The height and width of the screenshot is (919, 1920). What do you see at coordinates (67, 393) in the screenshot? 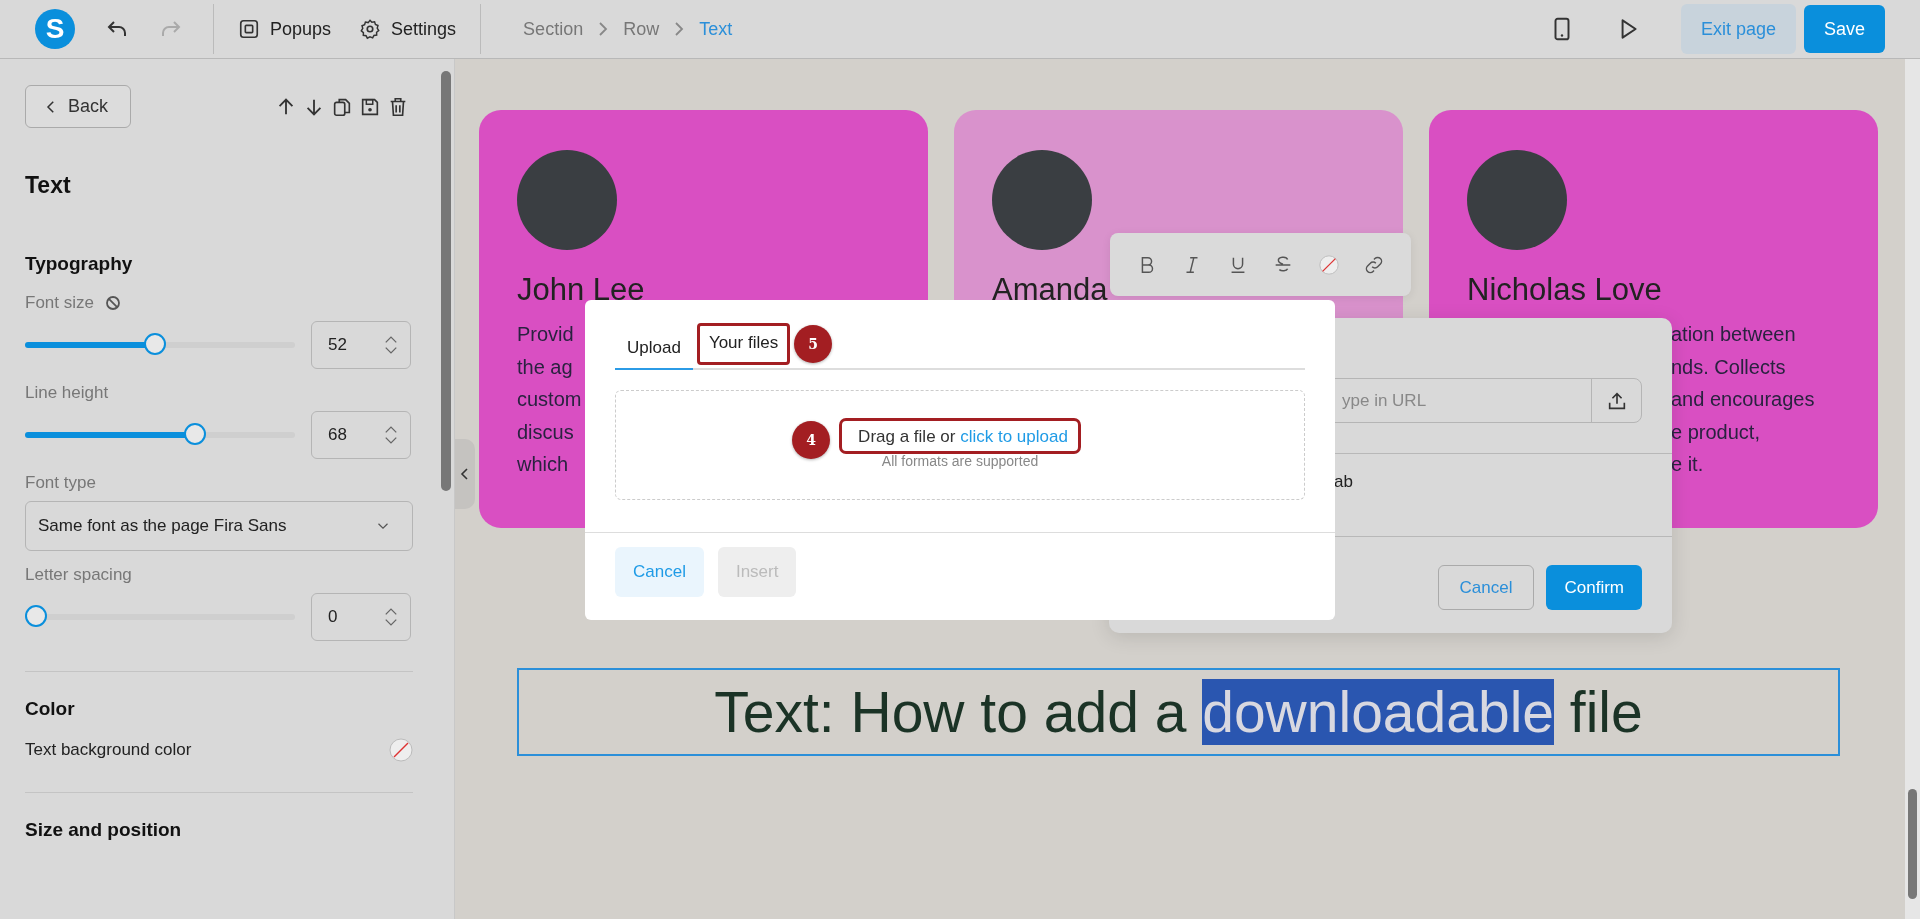
I see `field-label: Line height` at bounding box center [67, 393].